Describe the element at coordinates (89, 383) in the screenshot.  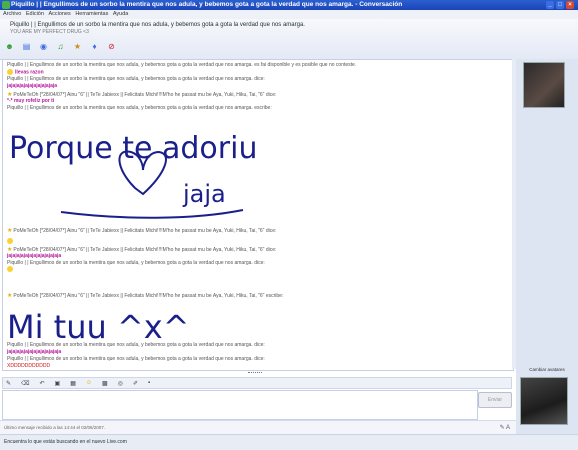
I see `emoticon-icon: ☺` at that location.